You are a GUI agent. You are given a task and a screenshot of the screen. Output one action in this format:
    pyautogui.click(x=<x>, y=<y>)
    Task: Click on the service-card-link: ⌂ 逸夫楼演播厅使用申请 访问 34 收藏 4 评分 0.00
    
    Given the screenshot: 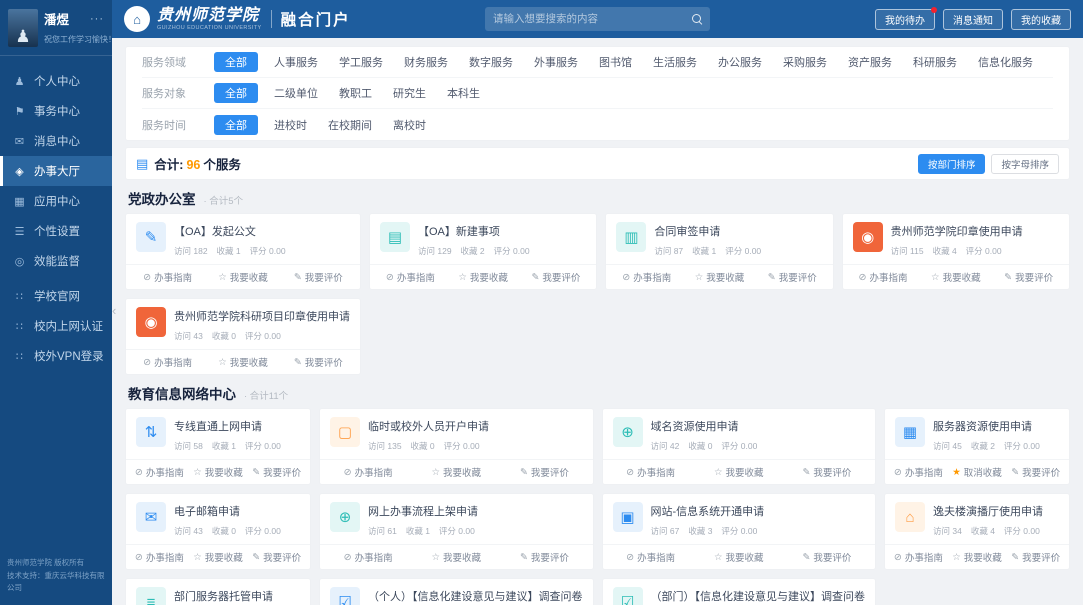 What is the action you would take?
    pyautogui.click(x=977, y=519)
    